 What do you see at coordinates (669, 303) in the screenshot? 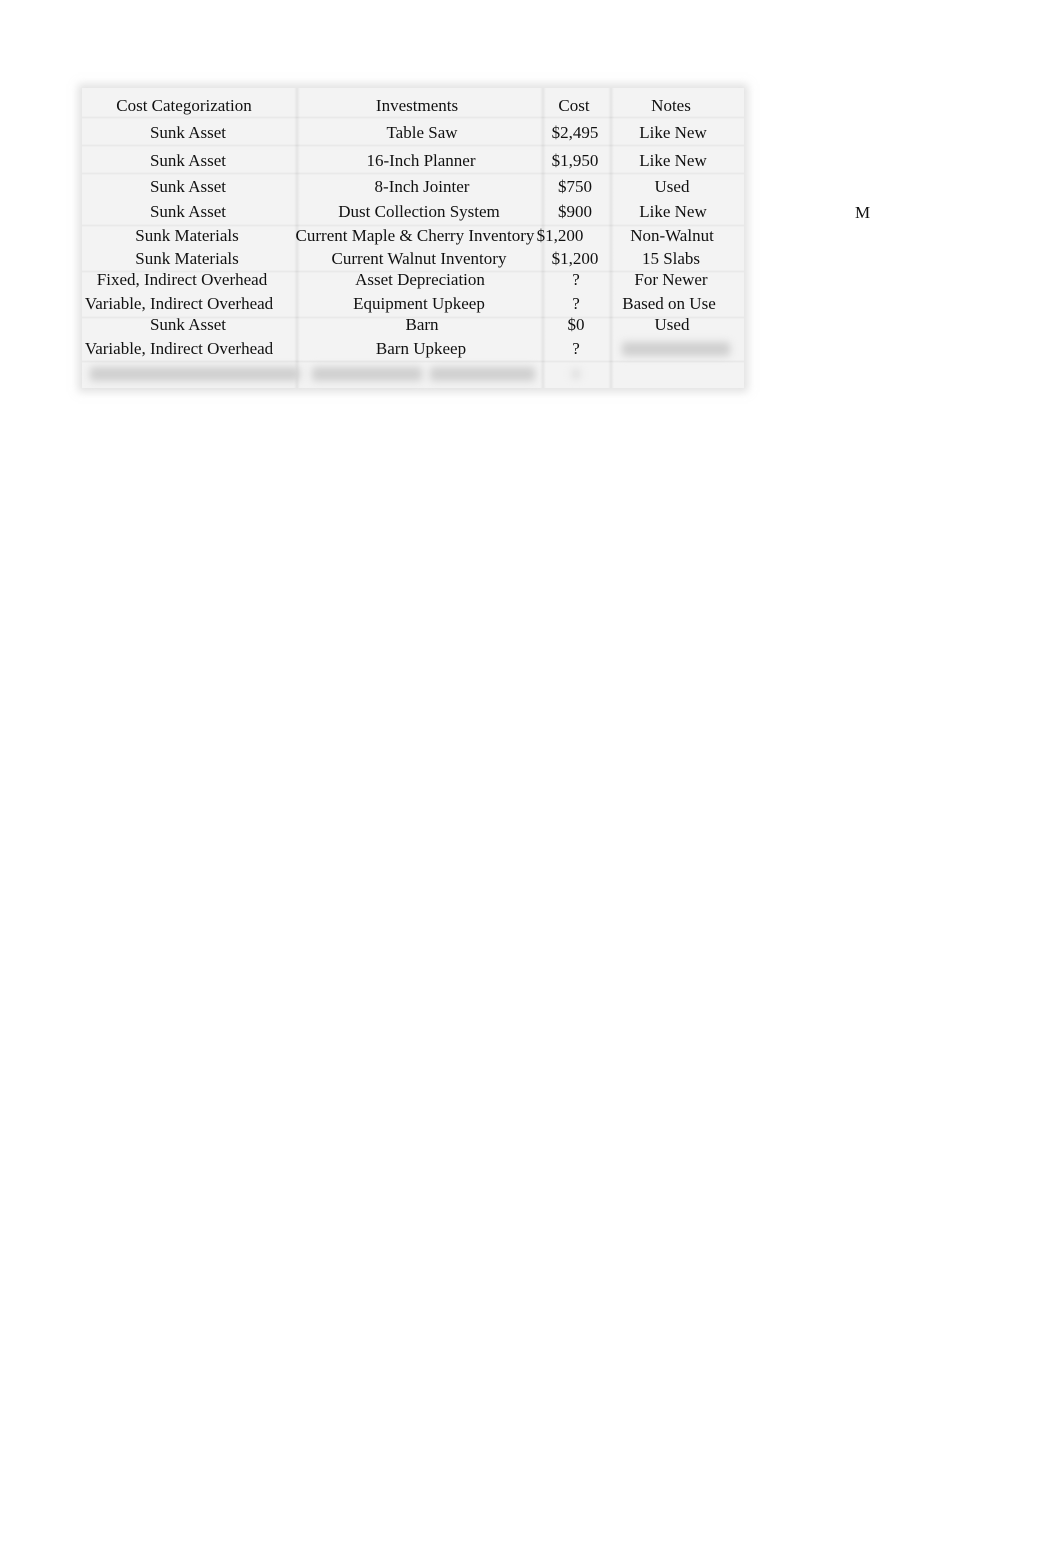
I see `cell-notes: Based on Use` at bounding box center [669, 303].